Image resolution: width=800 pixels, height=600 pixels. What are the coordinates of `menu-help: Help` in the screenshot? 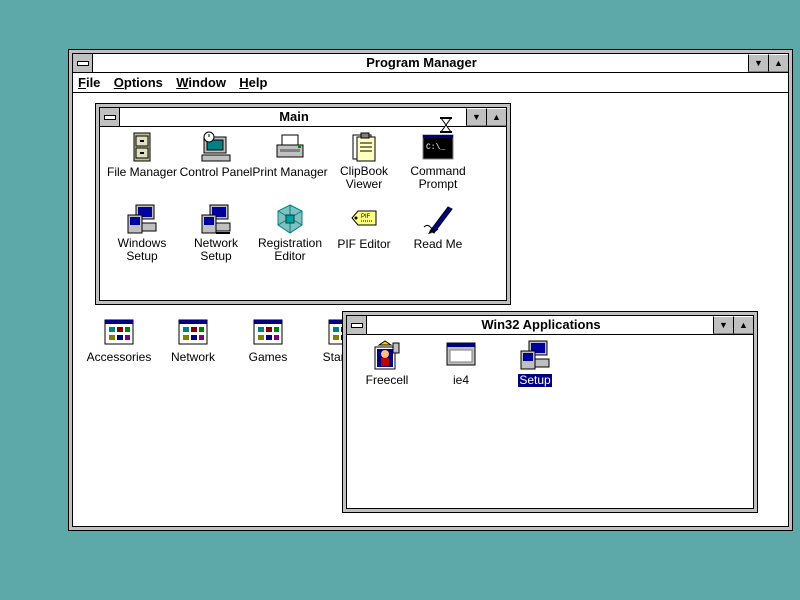 It's located at (253, 82).